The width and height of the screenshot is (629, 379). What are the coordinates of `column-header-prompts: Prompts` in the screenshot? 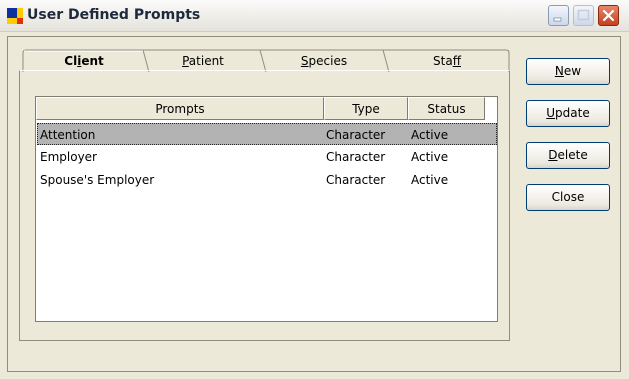 It's located at (180, 108).